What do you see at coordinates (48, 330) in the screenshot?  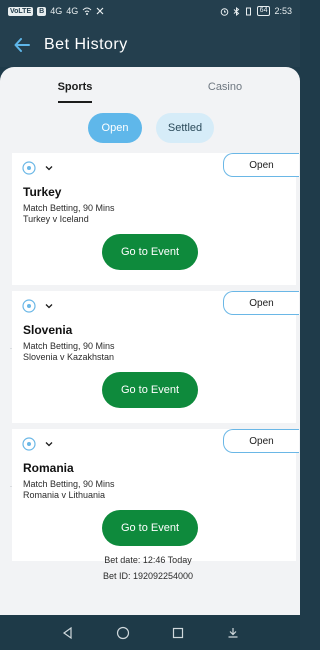 I see `bet-selection: Slovenia` at bounding box center [48, 330].